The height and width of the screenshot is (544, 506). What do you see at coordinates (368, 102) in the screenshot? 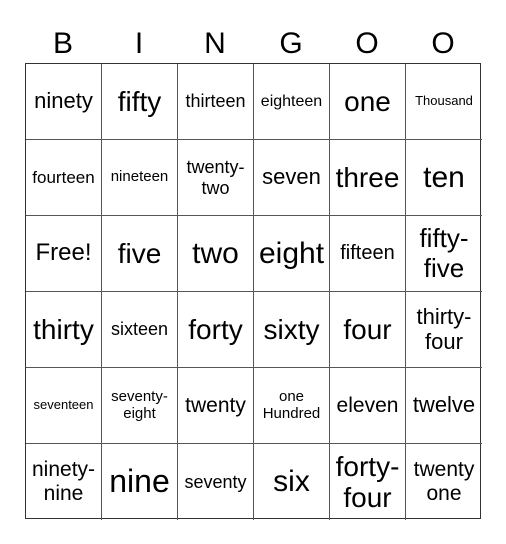
I see `bingo-cell: one` at bounding box center [368, 102].